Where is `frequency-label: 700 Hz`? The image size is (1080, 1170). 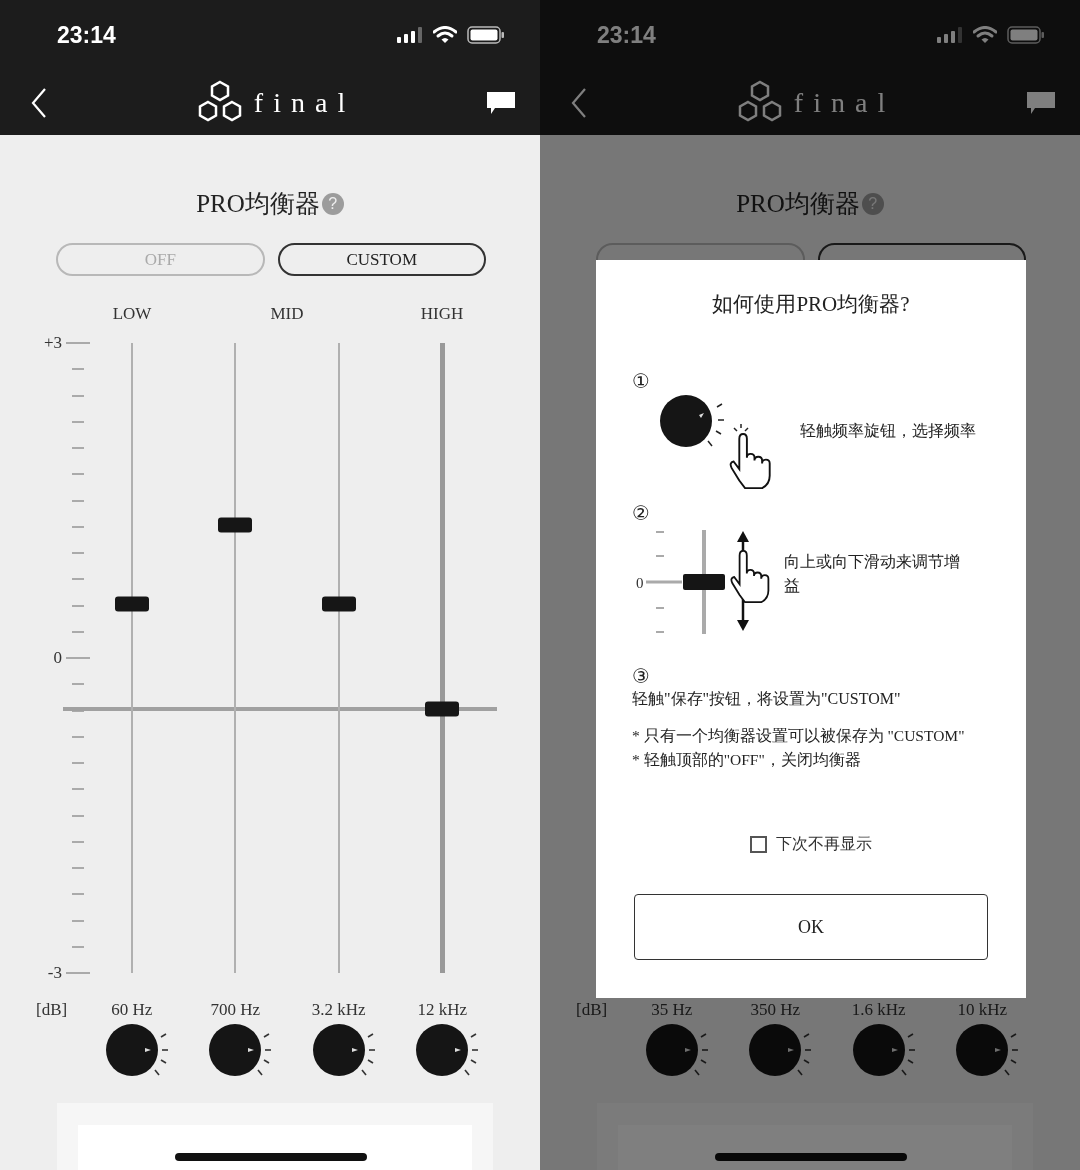
frequency-label: 700 Hz is located at coordinates (235, 1010).